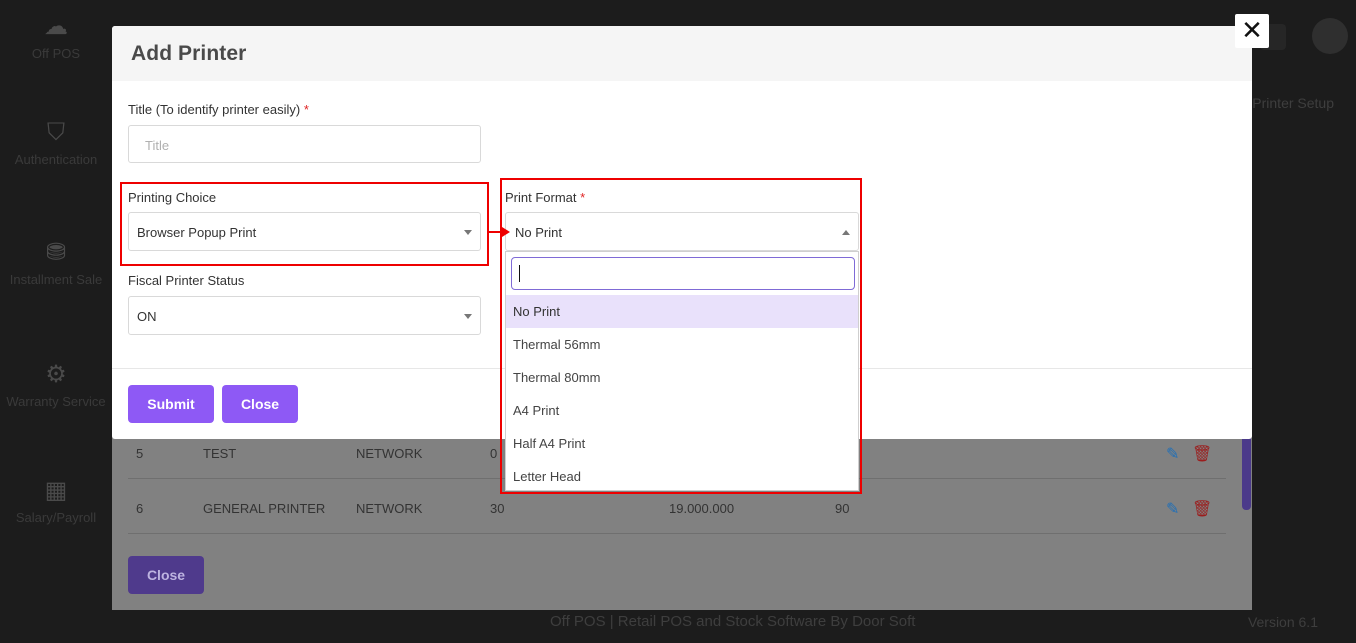 The image size is (1356, 643). Describe the element at coordinates (166, 575) in the screenshot. I see `background-close-button: Close` at that location.